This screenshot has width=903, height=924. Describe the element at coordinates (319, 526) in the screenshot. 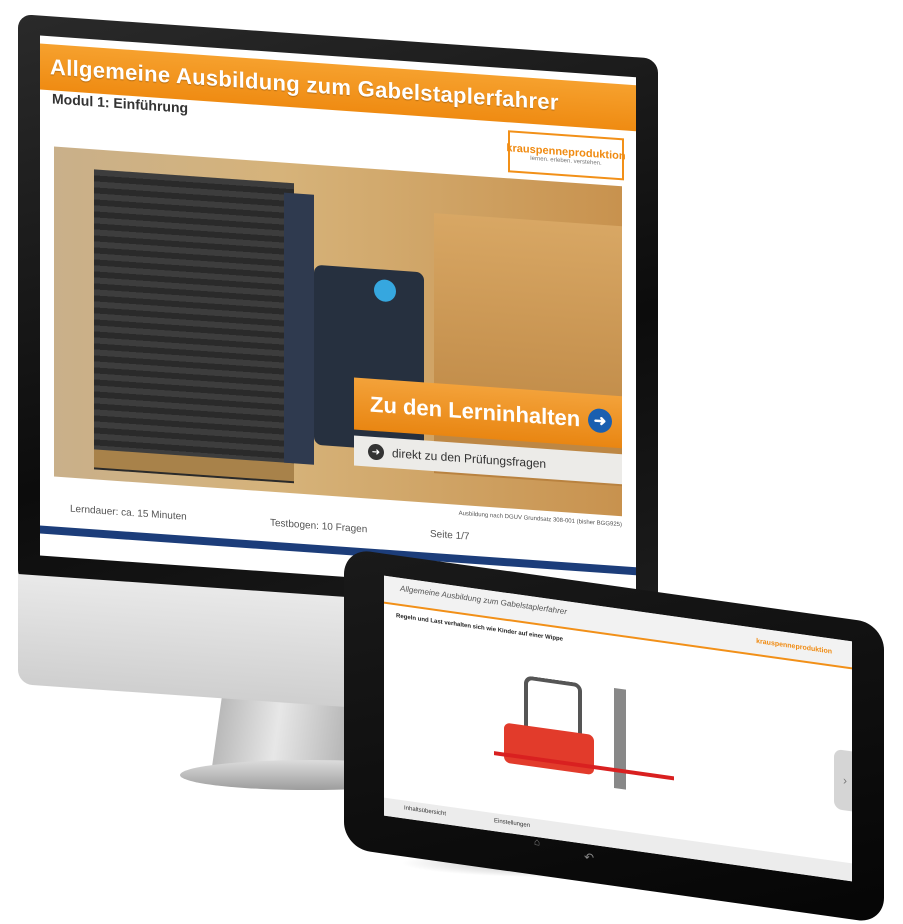

I see `test-text: Testbogen: 10 Fragen` at that location.